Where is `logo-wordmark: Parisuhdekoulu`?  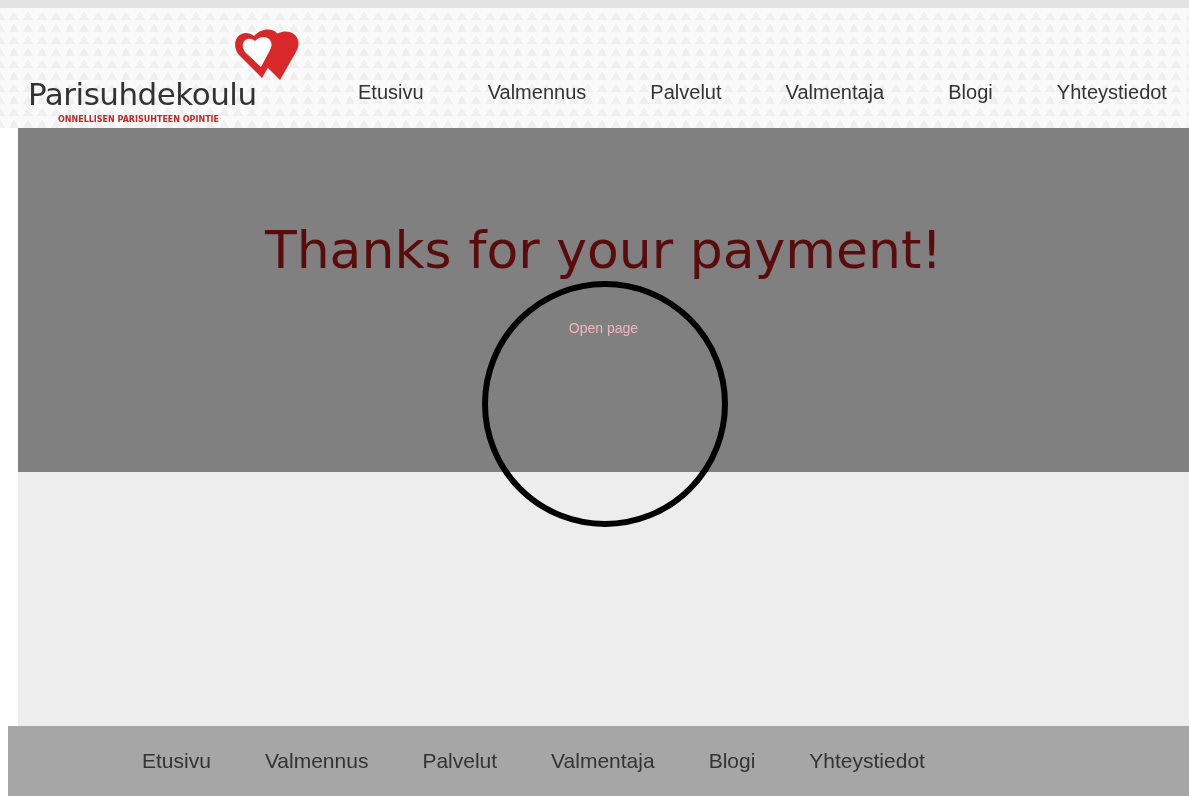
logo-wordmark: Parisuhdekoulu is located at coordinates (142, 94).